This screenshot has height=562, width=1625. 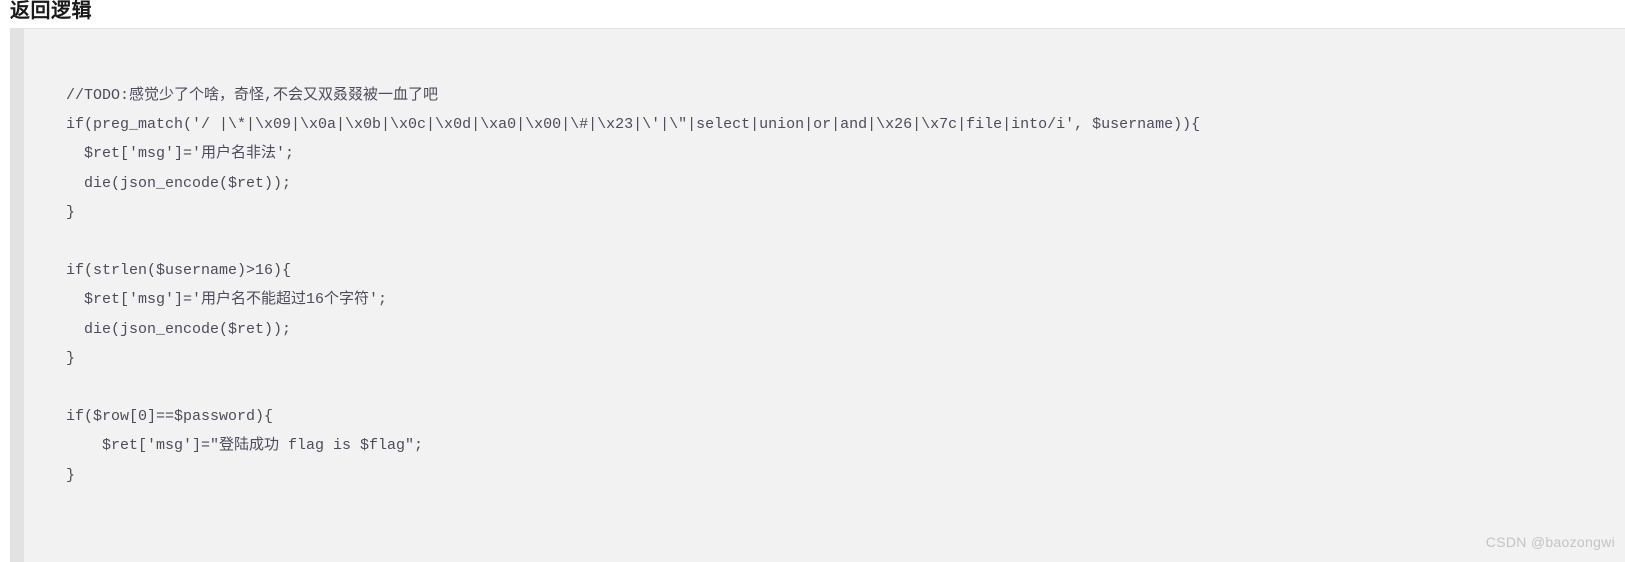 What do you see at coordinates (1550, 542) in the screenshot?
I see `csdn-watermark: CSDN @baozongwi` at bounding box center [1550, 542].